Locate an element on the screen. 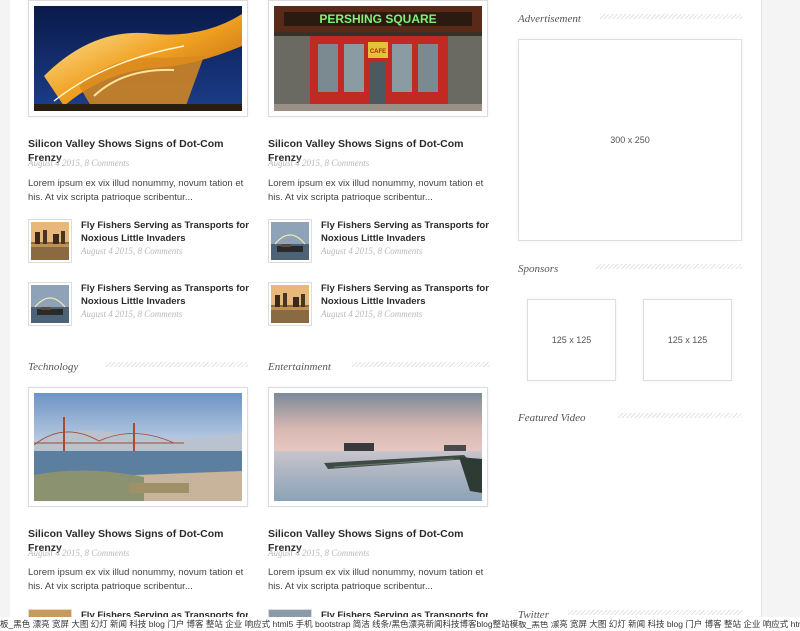 The height and width of the screenshot is (631, 800). section-heading-entertainment: Entertainment is located at coordinates (379, 365).